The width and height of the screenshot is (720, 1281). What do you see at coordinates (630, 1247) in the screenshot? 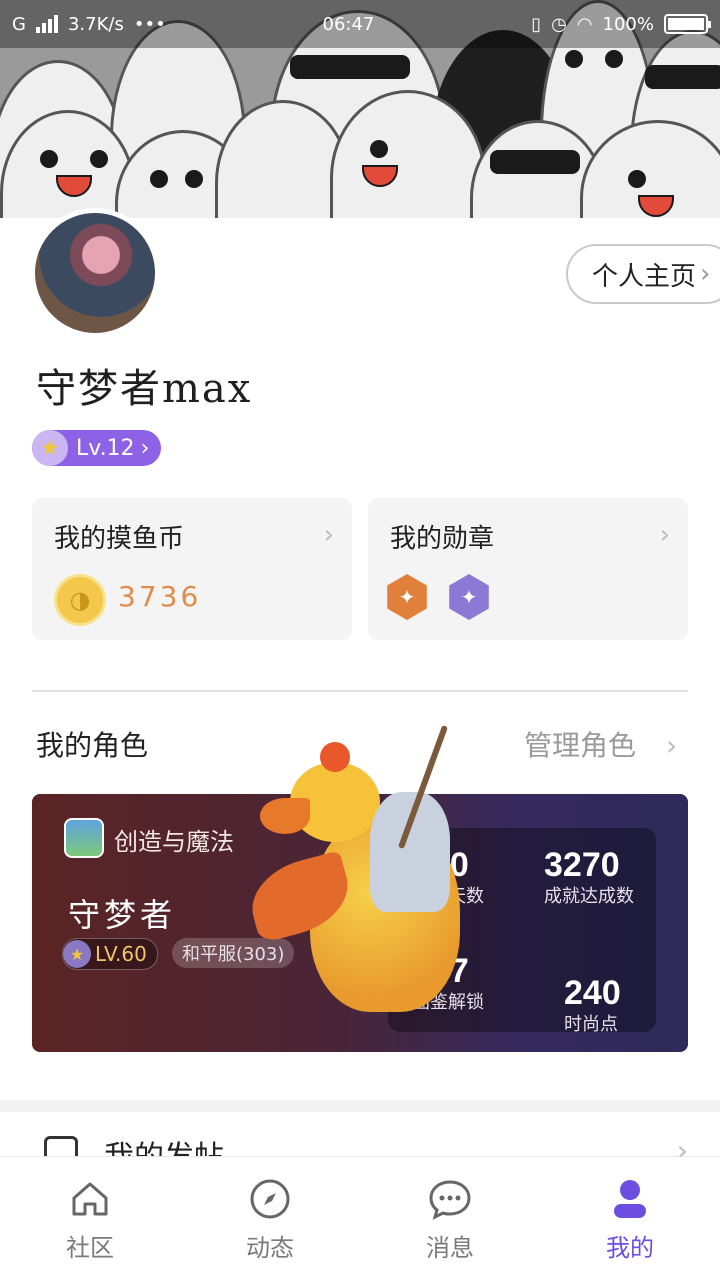
I see `tab-label: 我的` at bounding box center [630, 1247].